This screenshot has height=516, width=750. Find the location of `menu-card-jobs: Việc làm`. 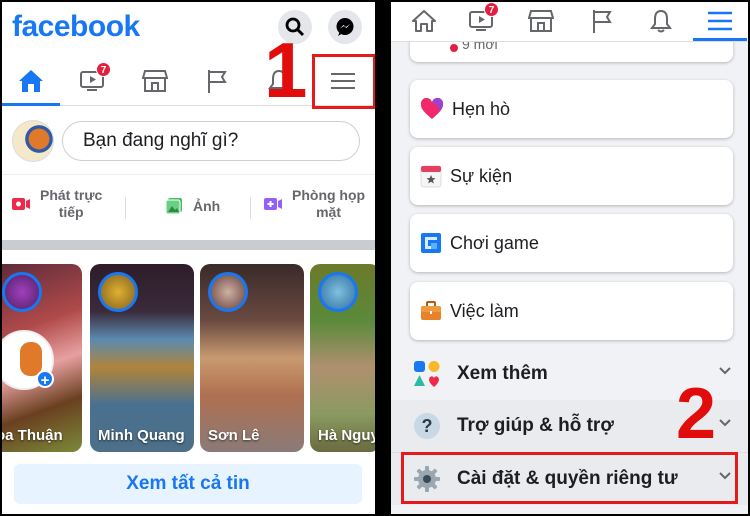

menu-card-jobs: Việc làm is located at coordinates (571, 311).